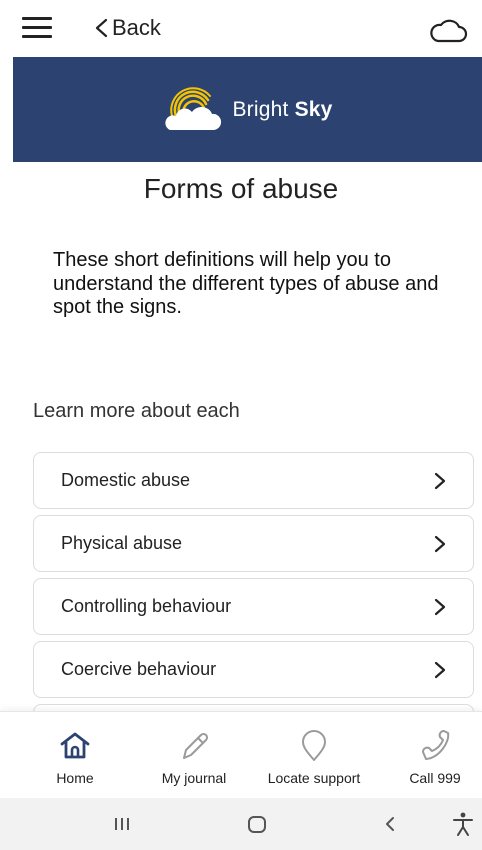  I want to click on nav-label-call-999: Call 999, so click(435, 778).